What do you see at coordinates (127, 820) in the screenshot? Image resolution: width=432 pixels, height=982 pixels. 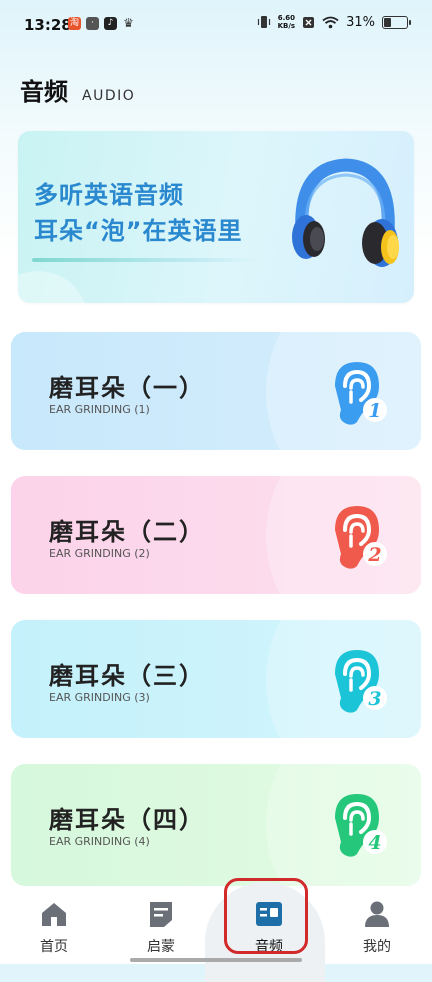 I see `card-title: 磨耳朵（四）` at bounding box center [127, 820].